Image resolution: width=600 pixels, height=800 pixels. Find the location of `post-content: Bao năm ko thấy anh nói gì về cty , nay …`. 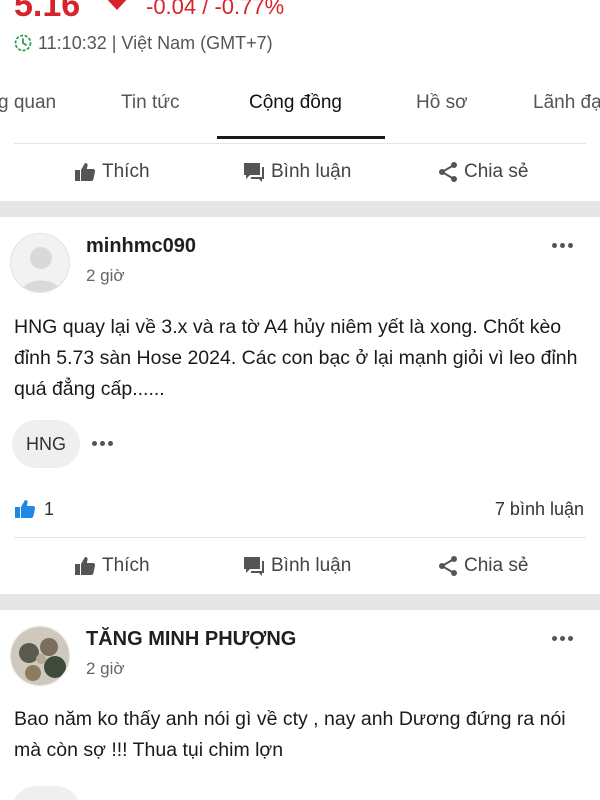

post-content: Bao năm ko thấy anh nói gì về cty , nay … is located at coordinates (290, 734).